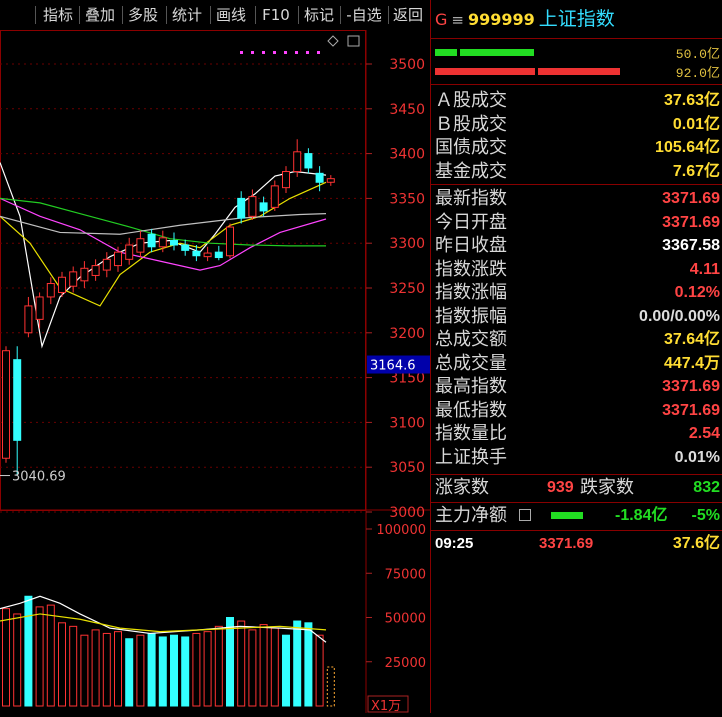 This screenshot has height=717, width=722. What do you see at coordinates (691, 339) in the screenshot?
I see `stat-value: 37.64亿` at bounding box center [691, 339].